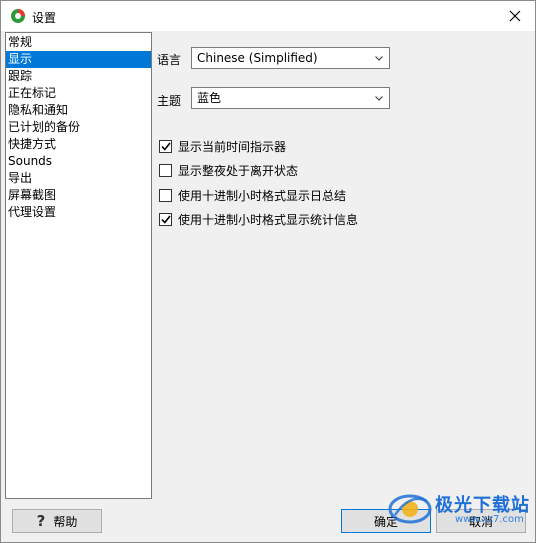  I want to click on ok-button-label: 确定, so click(385, 521).